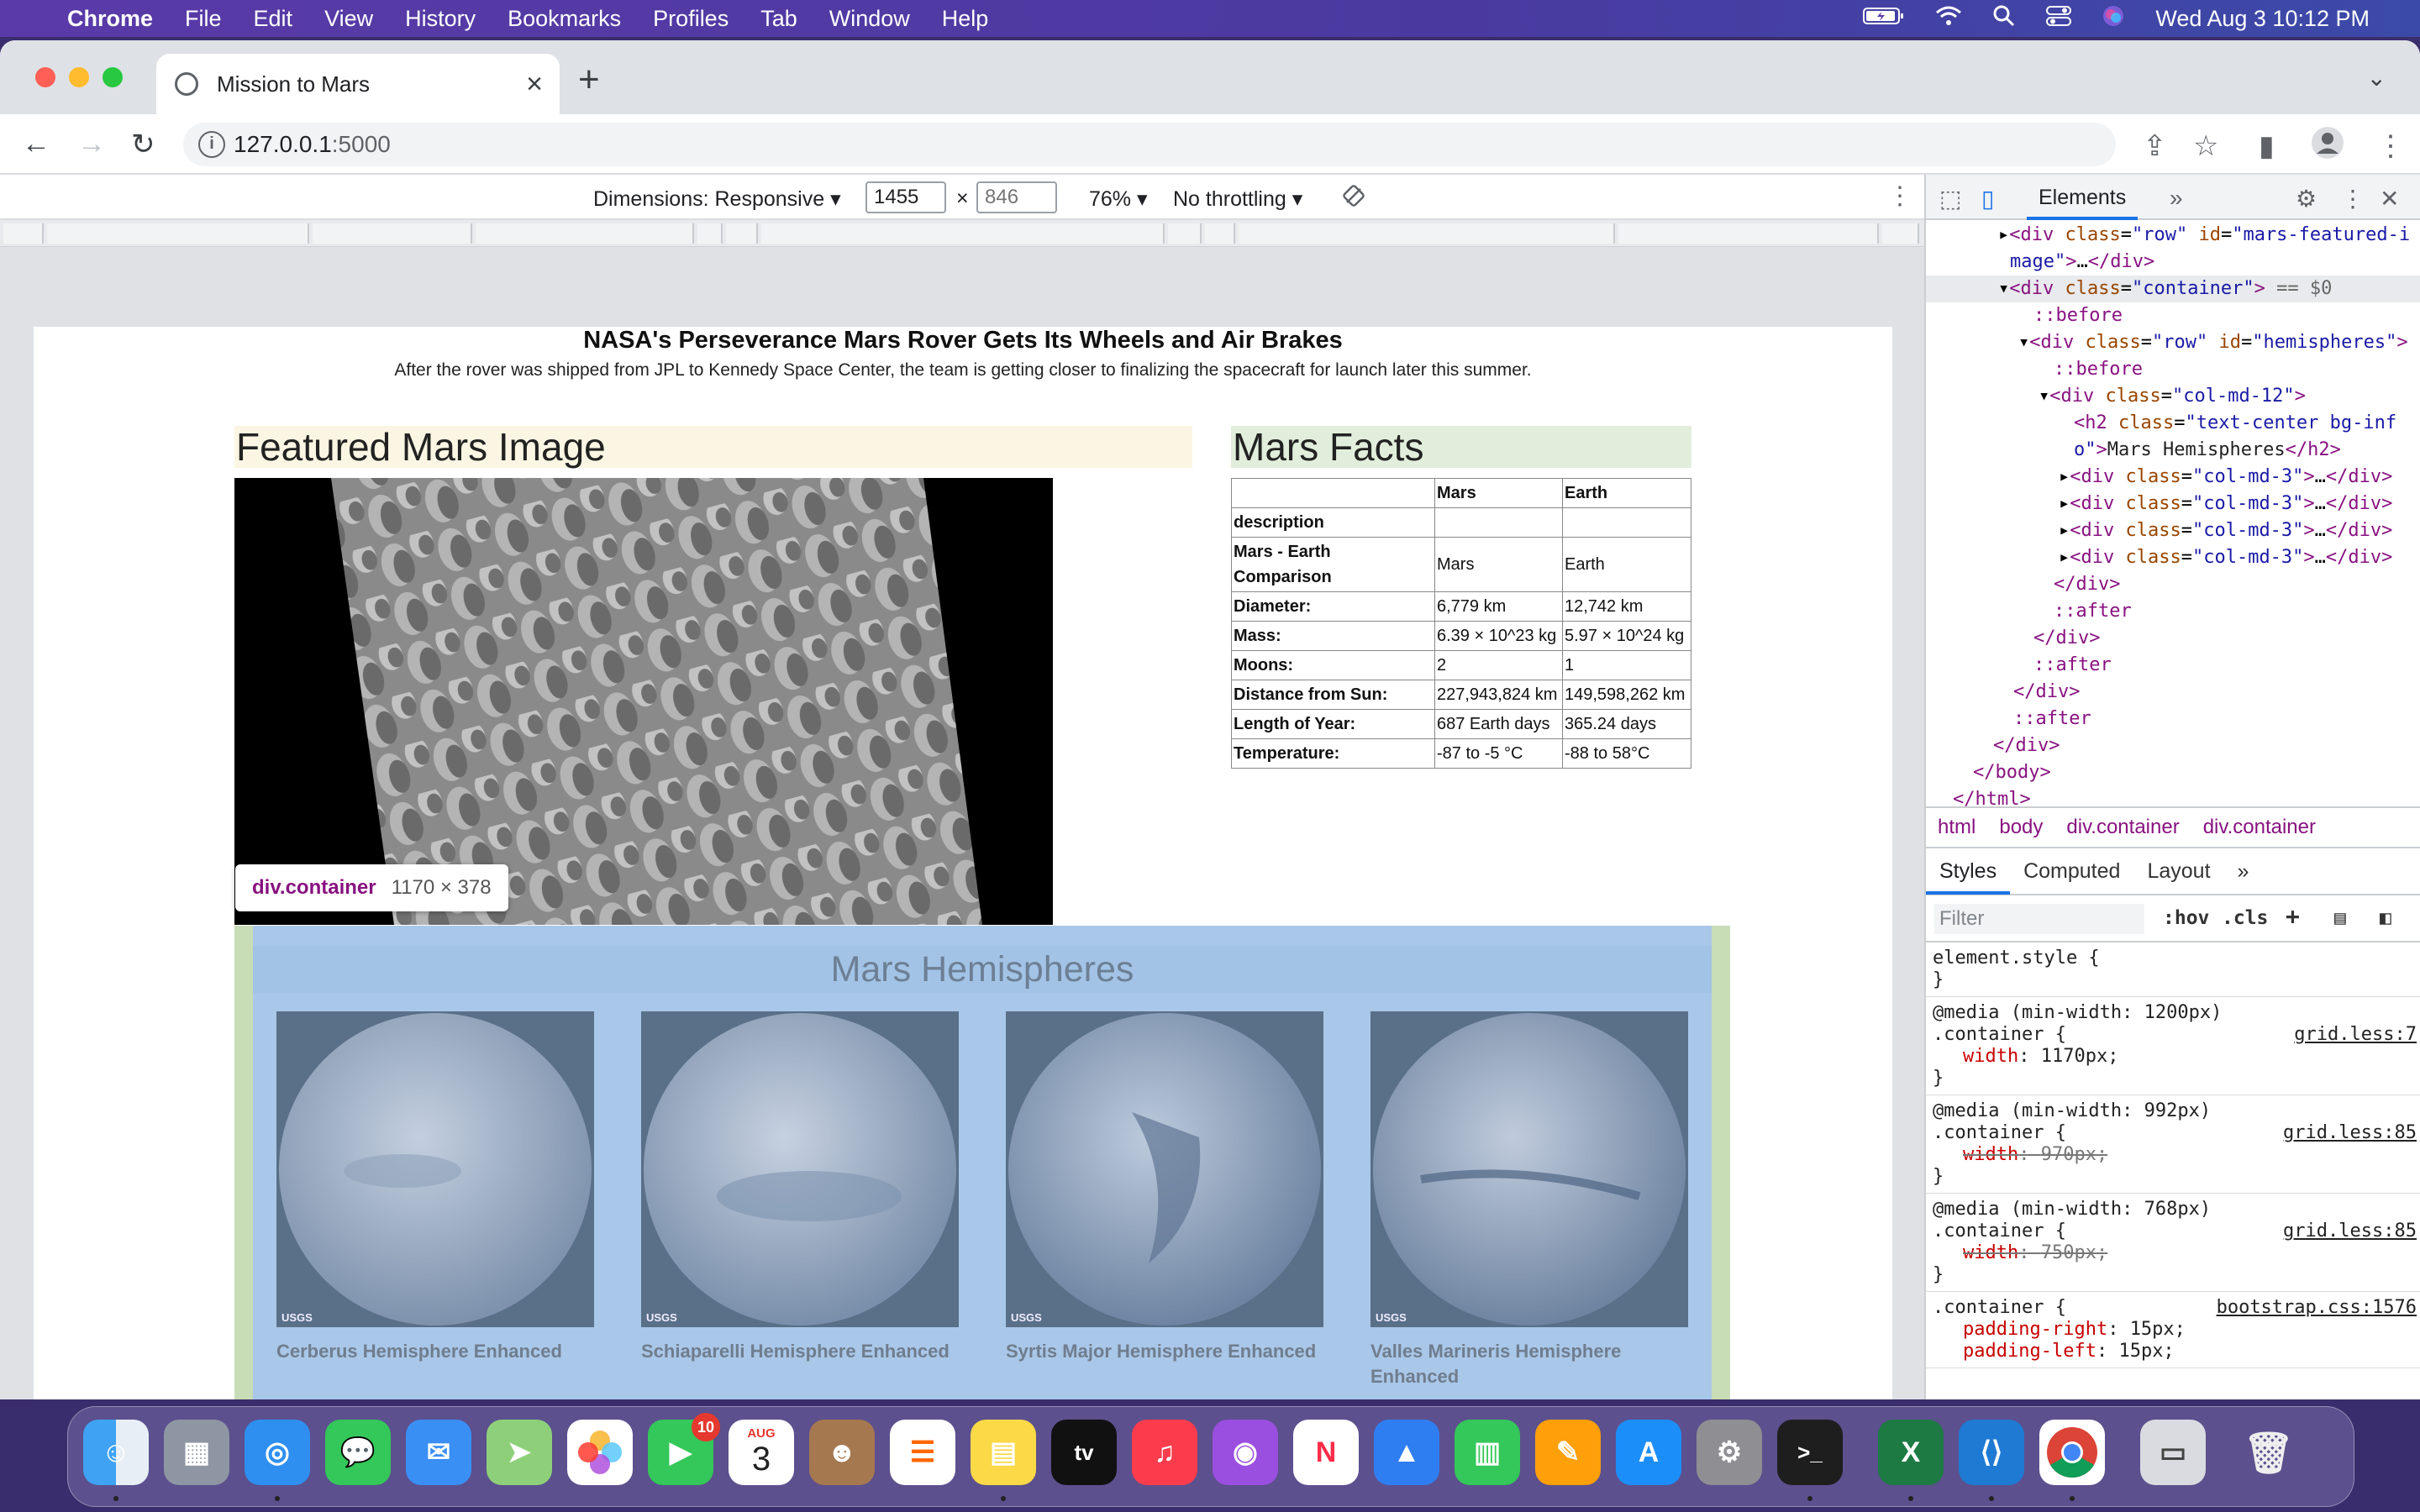 The image size is (2420, 1512). I want to click on apple-tv-icon: tv, so click(1084, 1452).